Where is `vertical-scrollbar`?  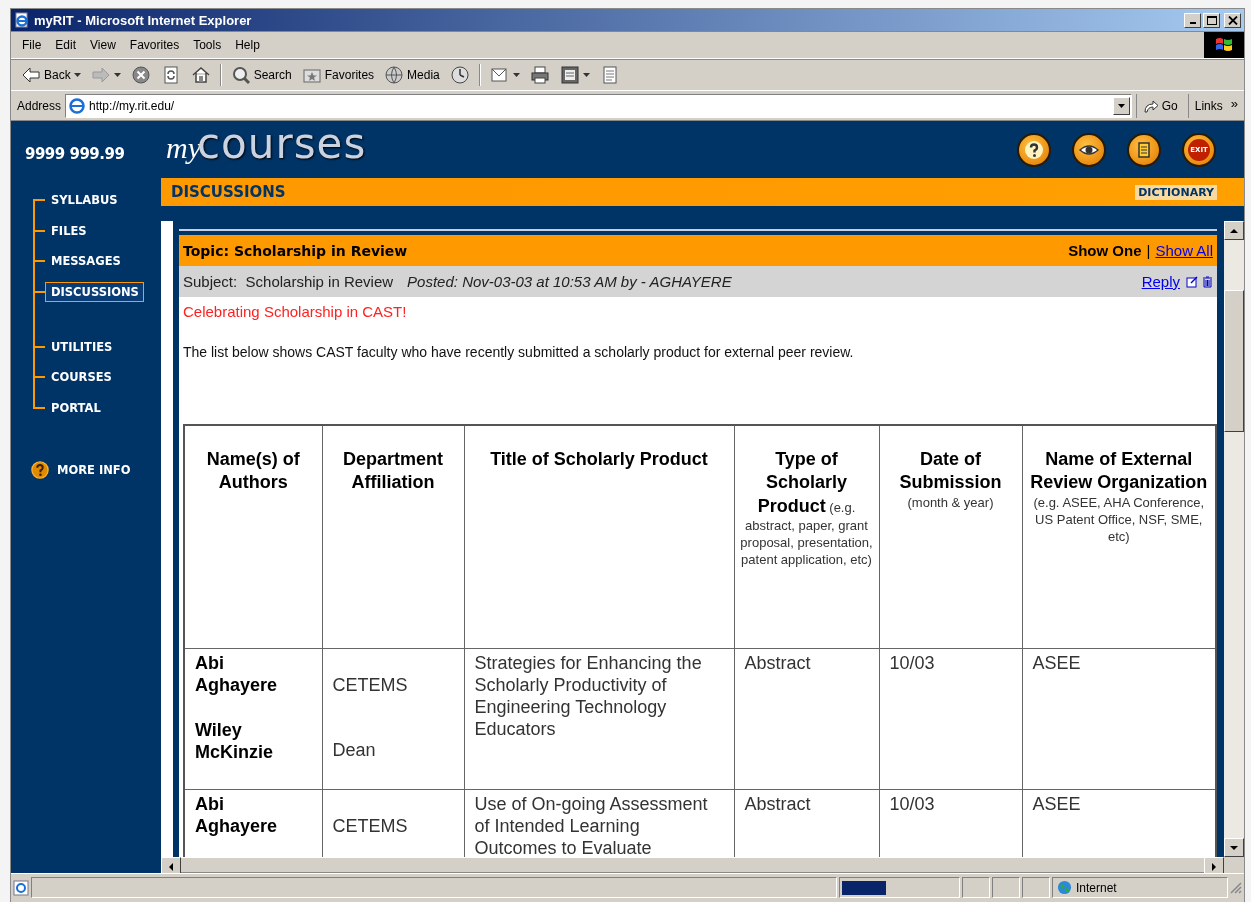
vertical-scrollbar is located at coordinates (1234, 539).